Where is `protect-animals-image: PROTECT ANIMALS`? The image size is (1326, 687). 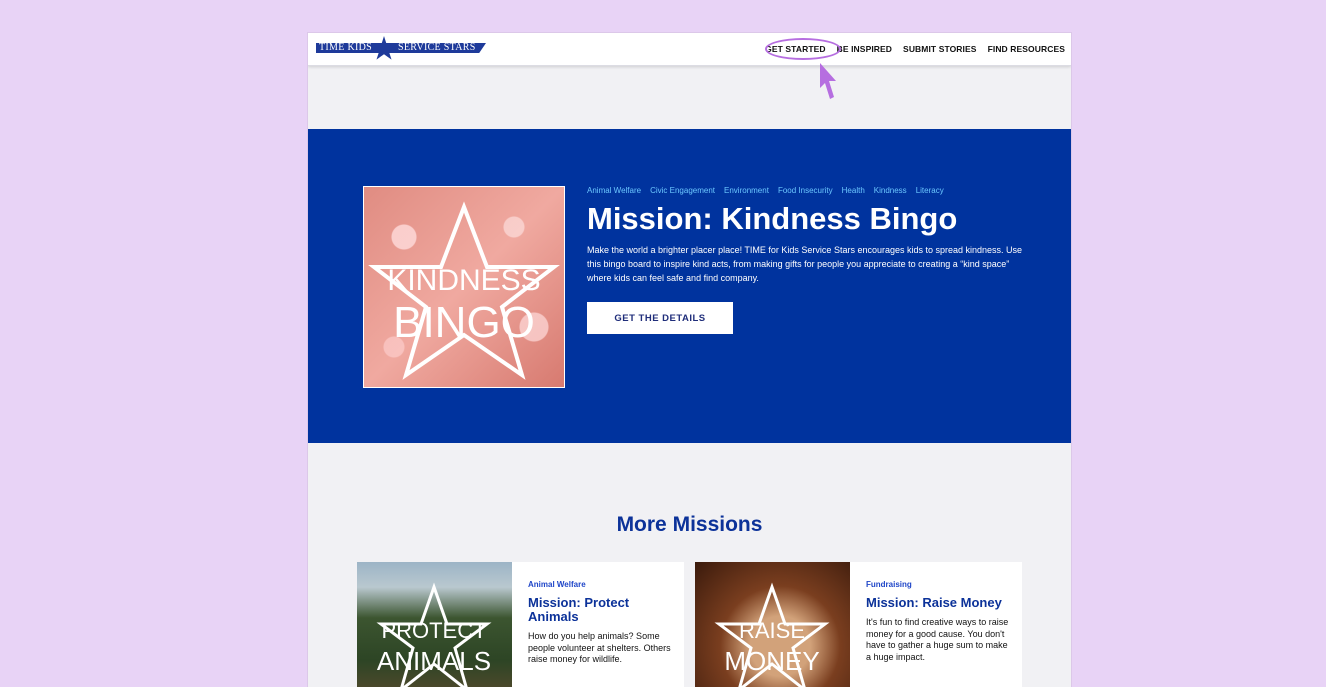 protect-animals-image: PROTECT ANIMALS is located at coordinates (434, 624).